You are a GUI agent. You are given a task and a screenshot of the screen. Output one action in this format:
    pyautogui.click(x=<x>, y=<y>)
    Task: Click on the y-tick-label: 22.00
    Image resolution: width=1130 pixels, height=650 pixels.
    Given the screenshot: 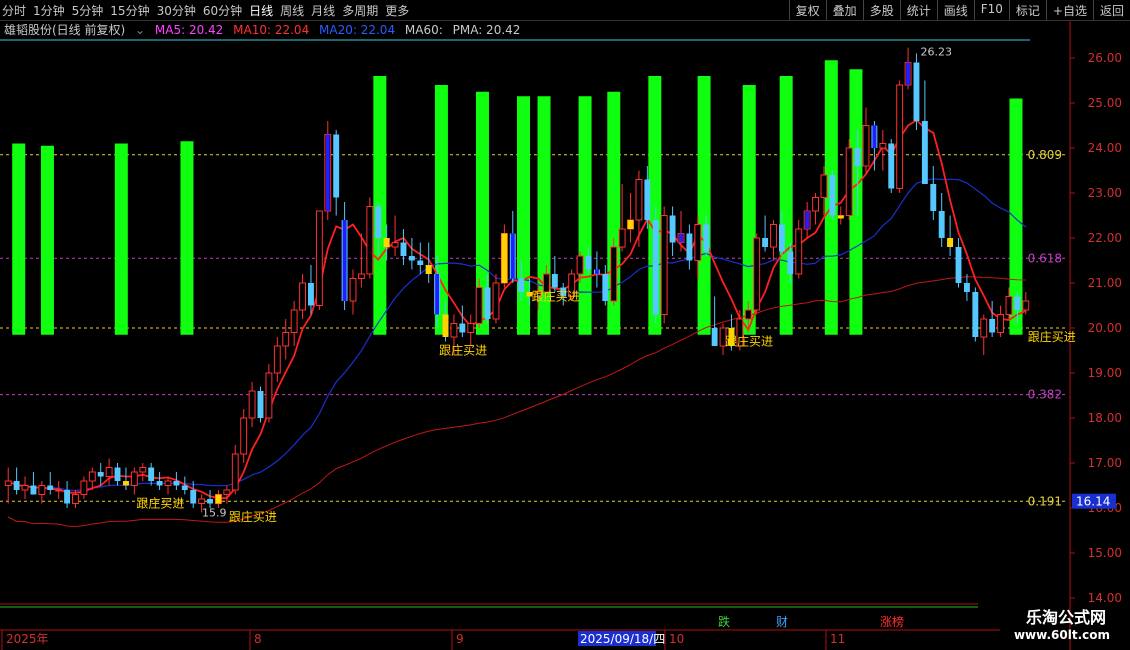 What is the action you would take?
    pyautogui.click(x=1105, y=238)
    